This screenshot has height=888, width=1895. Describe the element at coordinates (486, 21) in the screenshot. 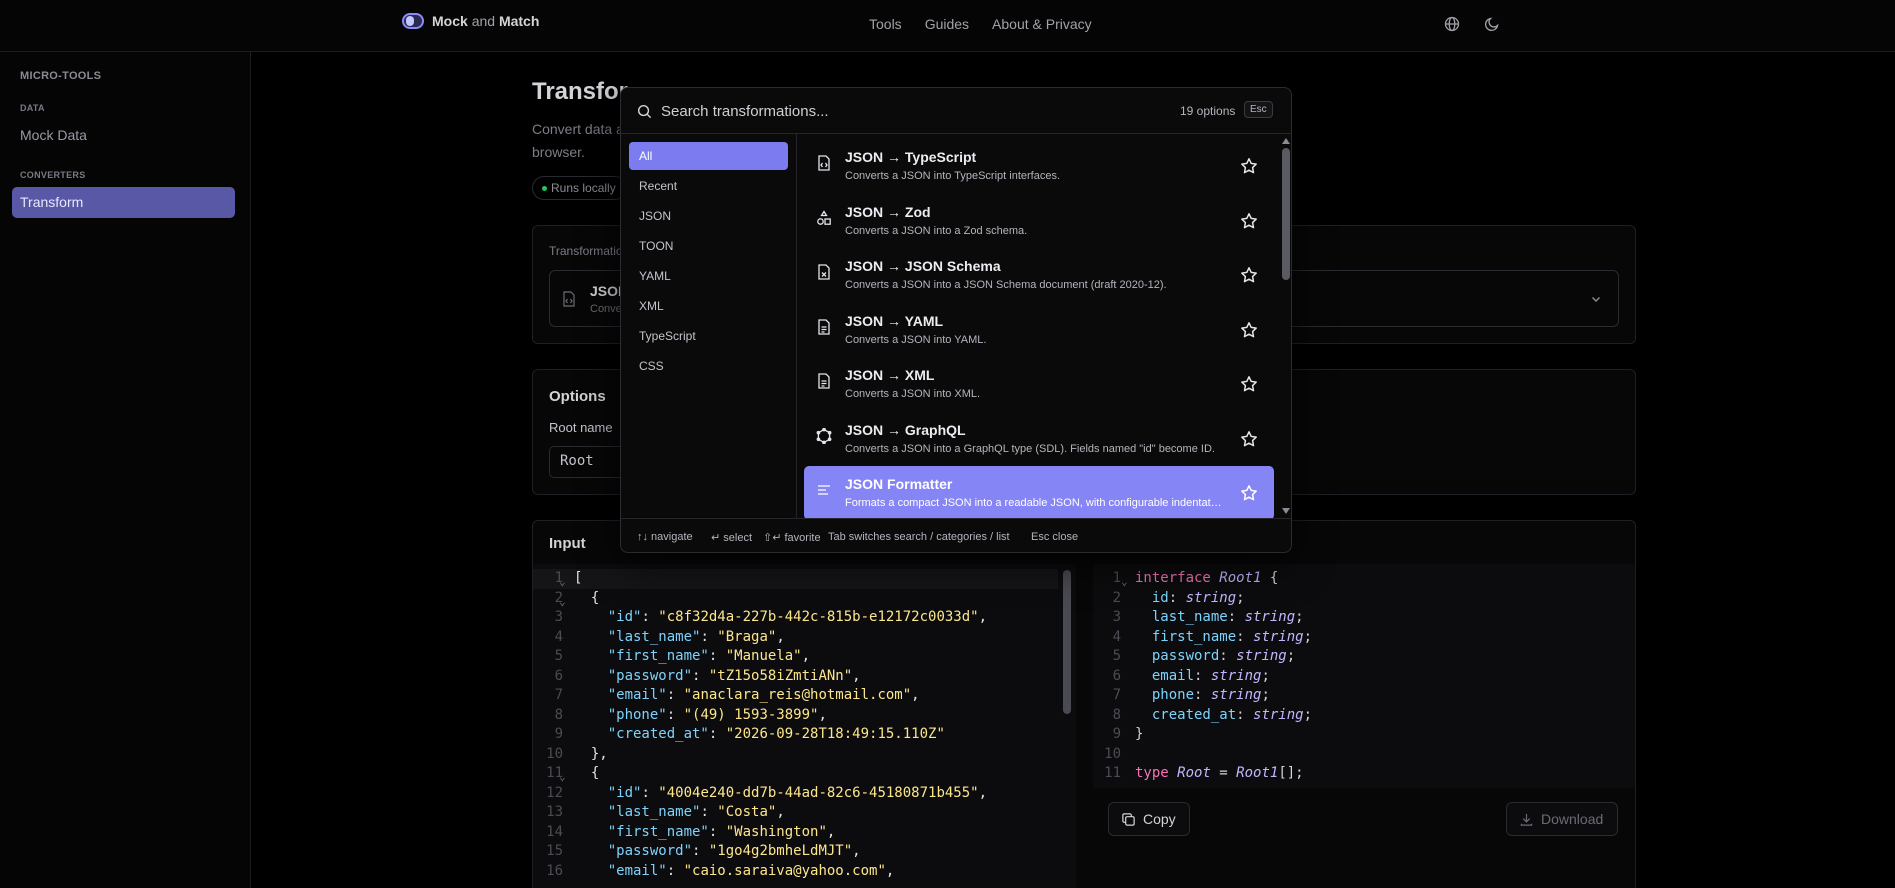

I see `brand-name: Mock and Match` at that location.